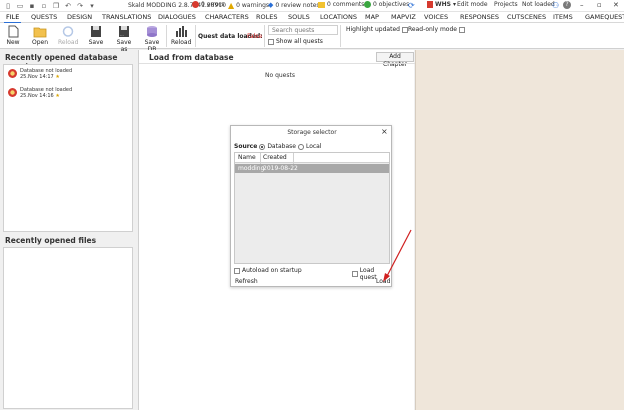 This screenshot has width=624, height=410. Describe the element at coordinates (604, 17) in the screenshot. I see `menu-gamequests: GAMEQUESTS` at that location.